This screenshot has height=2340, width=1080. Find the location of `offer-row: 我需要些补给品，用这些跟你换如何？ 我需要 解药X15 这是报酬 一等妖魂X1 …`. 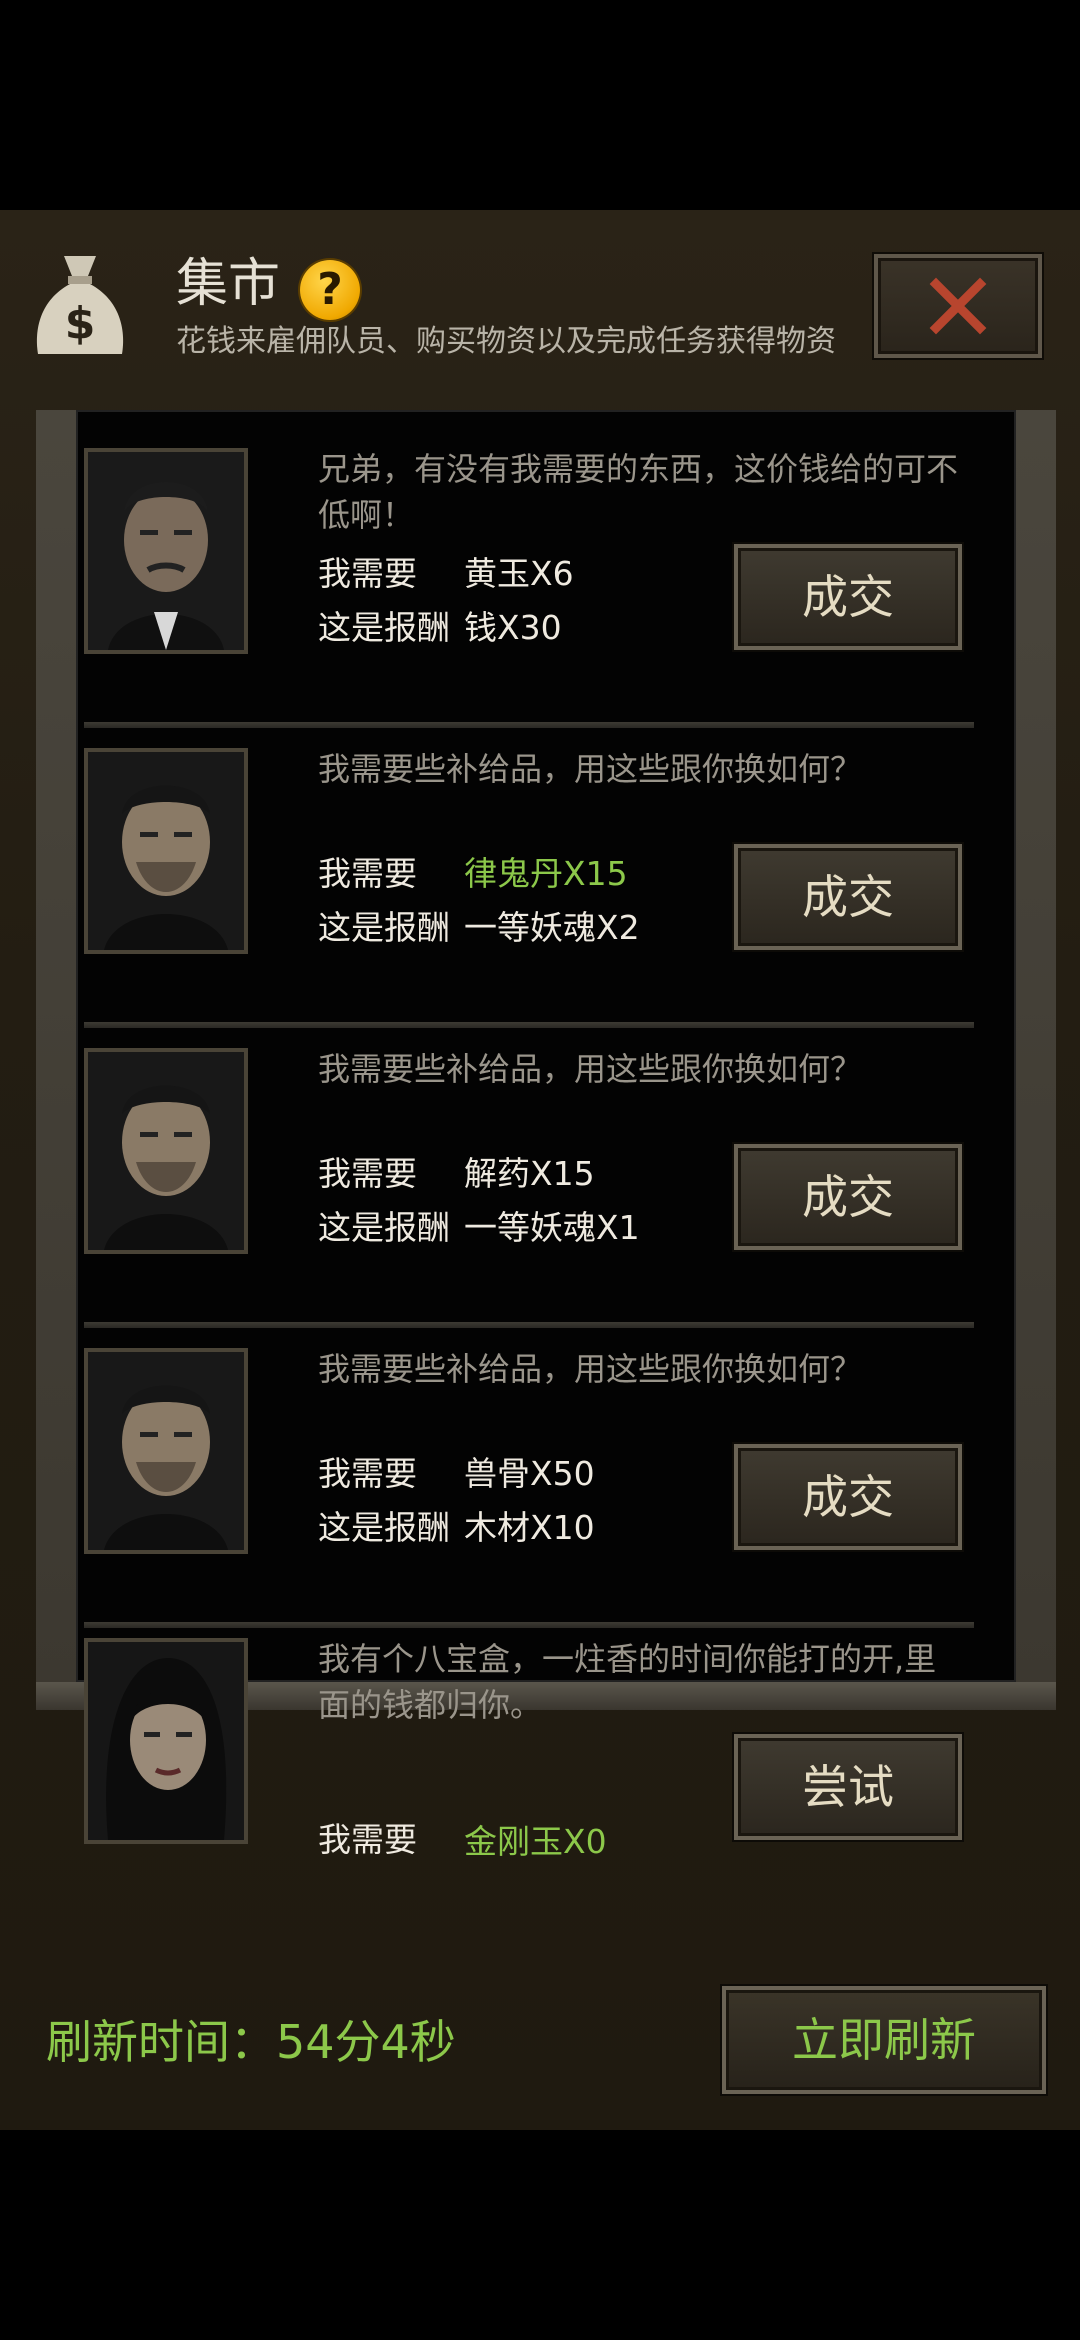

offer-row: 我需要些补给品，用这些跟你换如何？ 我需要 解药X15 这是报酬 一等妖魂X1 … is located at coordinates (529, 1179).